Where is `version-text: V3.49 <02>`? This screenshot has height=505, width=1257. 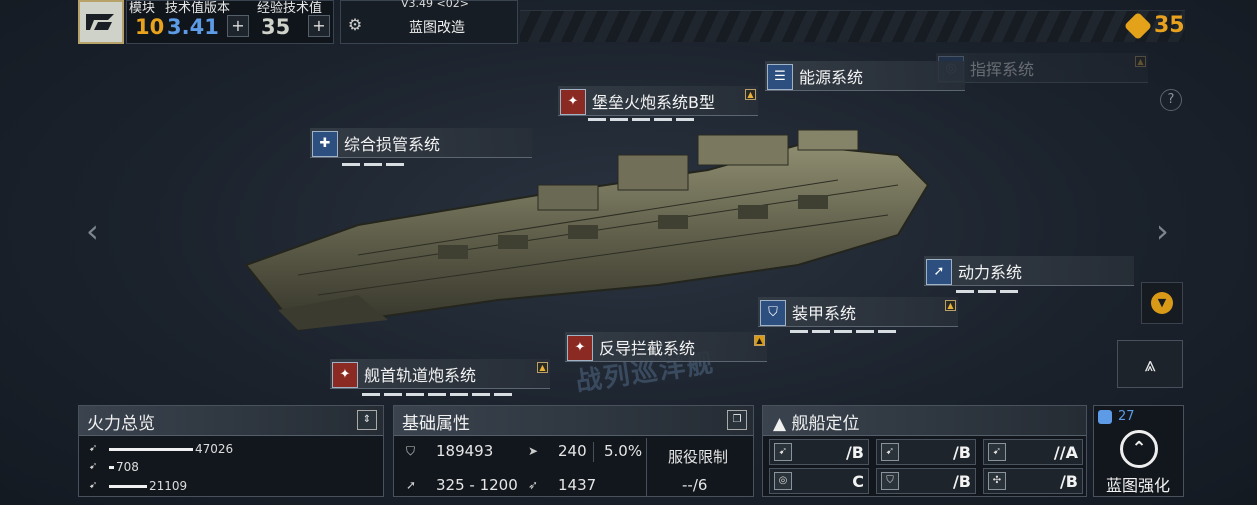
version-text: V3.49 <02> is located at coordinates (435, 5).